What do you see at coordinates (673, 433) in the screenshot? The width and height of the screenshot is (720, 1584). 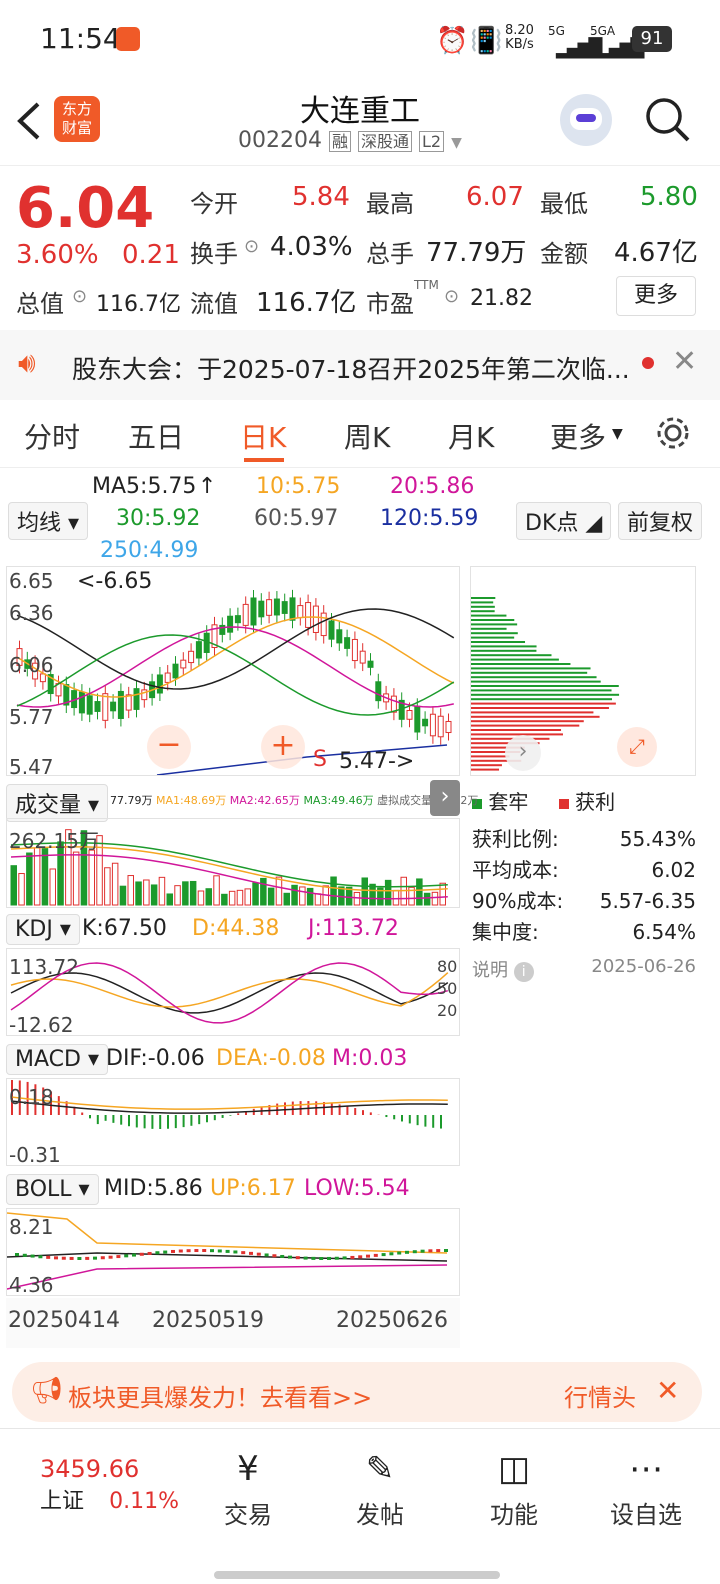 I see `settings-gear-icon` at bounding box center [673, 433].